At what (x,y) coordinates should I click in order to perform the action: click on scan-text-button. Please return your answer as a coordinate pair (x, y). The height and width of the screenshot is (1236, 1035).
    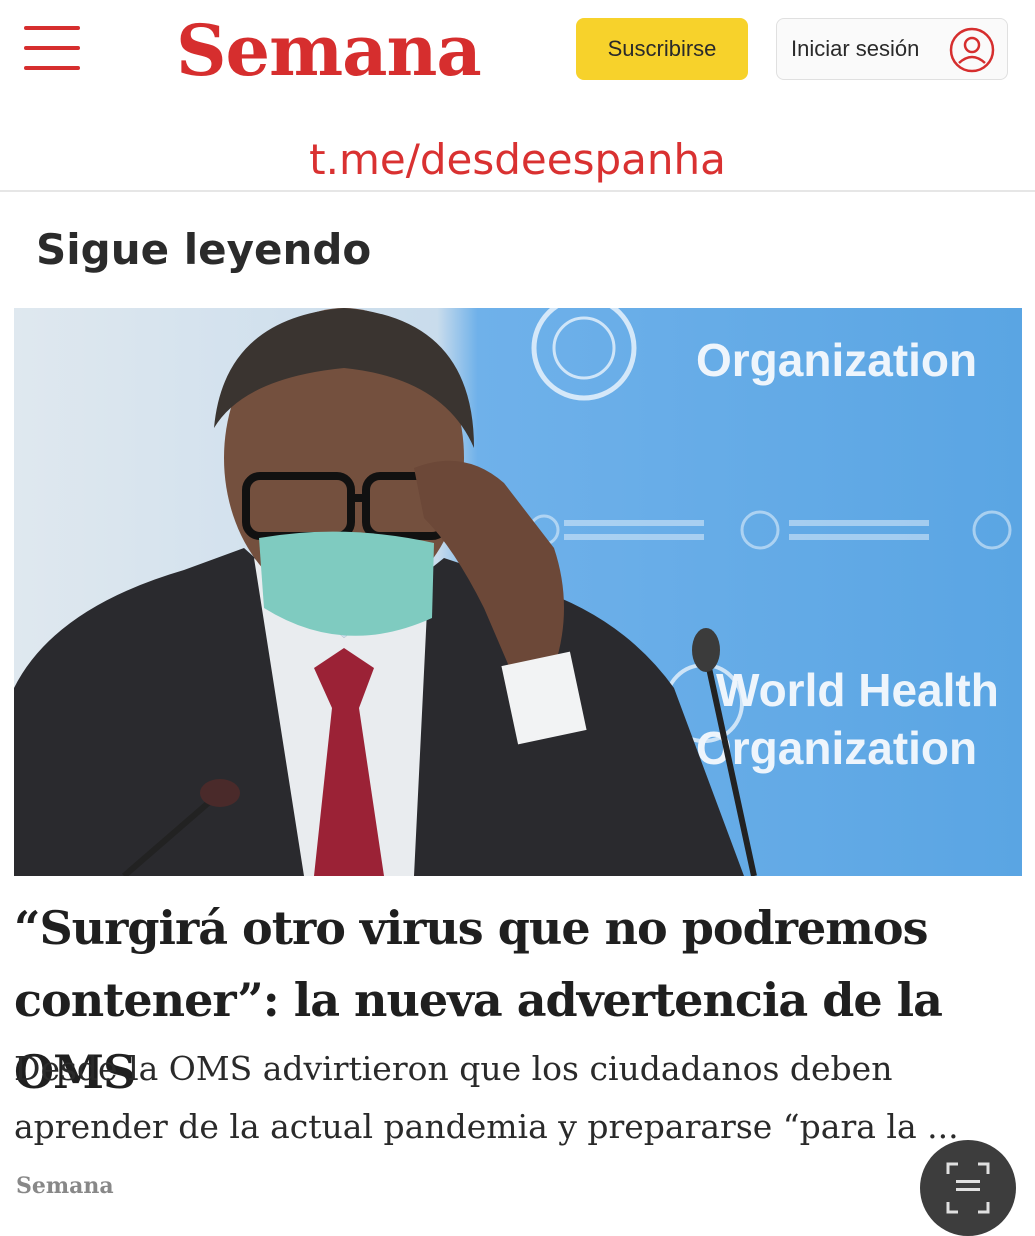
    Looking at the image, I should click on (968, 1188).